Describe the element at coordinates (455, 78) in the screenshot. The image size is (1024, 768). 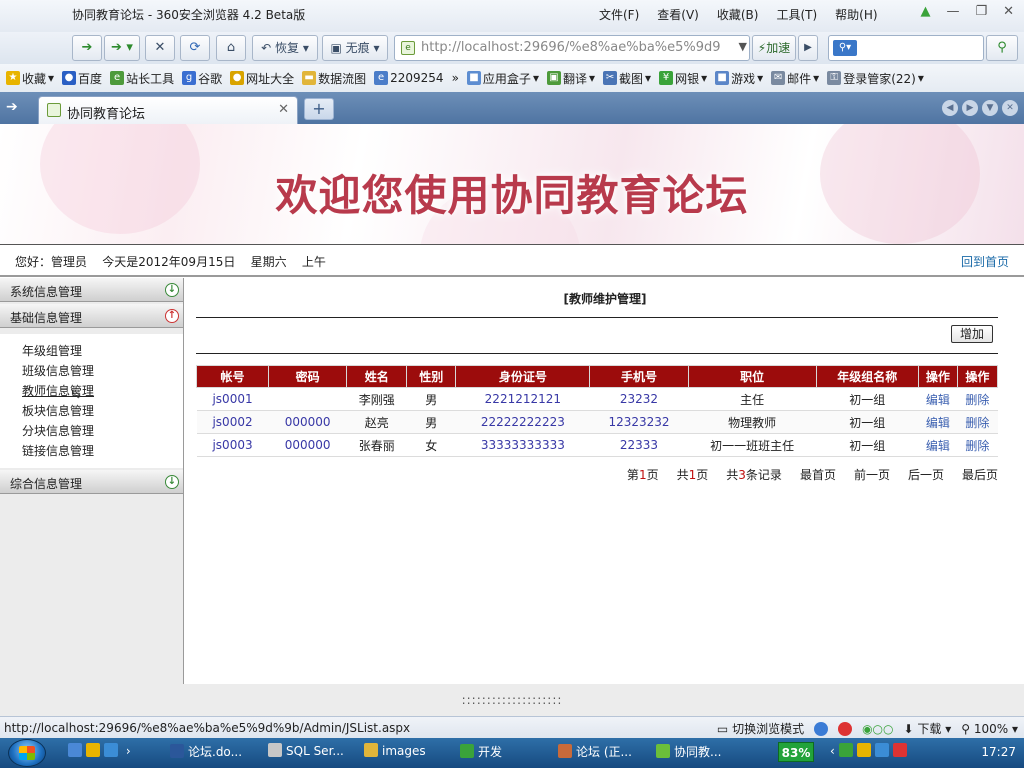
I see `more-bookmarks-icon: »` at that location.